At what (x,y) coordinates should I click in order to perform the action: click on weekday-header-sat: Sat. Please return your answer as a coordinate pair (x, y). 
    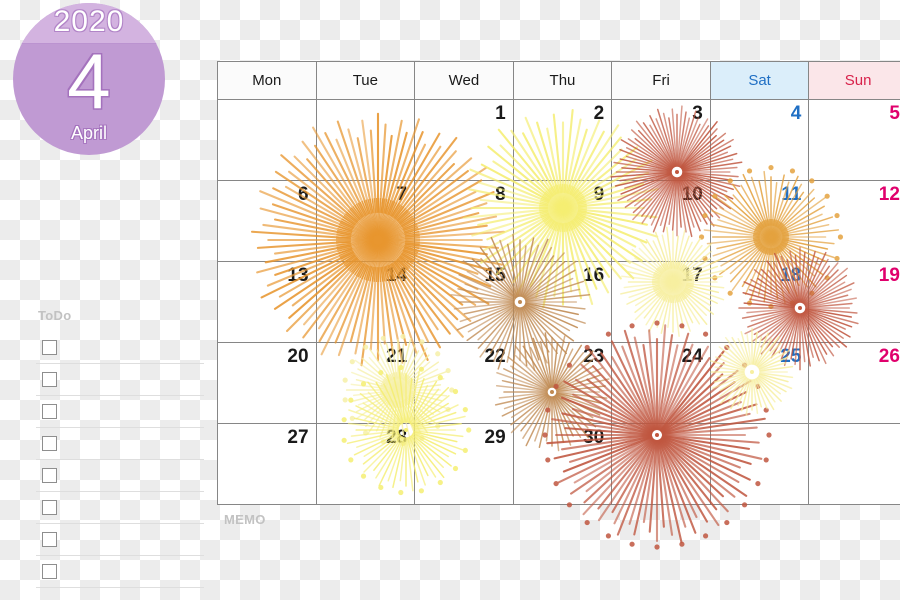
    Looking at the image, I should click on (759, 80).